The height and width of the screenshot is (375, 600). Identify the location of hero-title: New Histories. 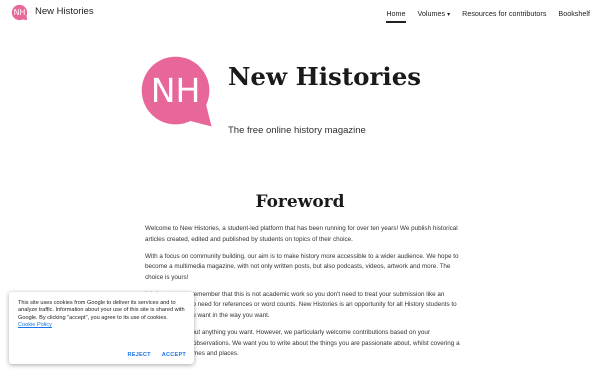
(325, 76).